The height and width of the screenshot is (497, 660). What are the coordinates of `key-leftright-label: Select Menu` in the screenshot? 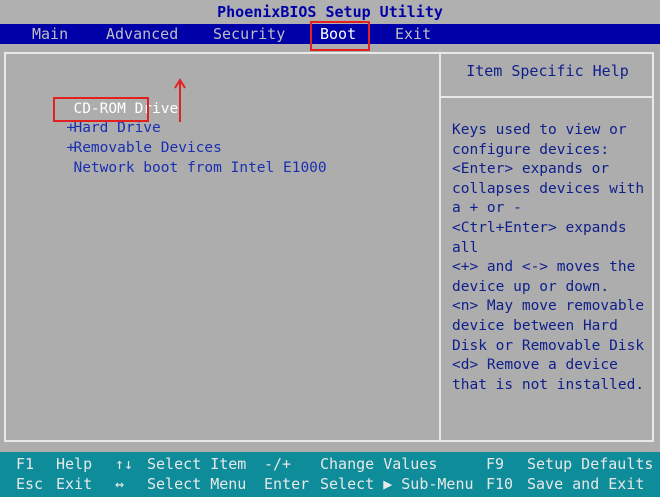 It's located at (197, 484).